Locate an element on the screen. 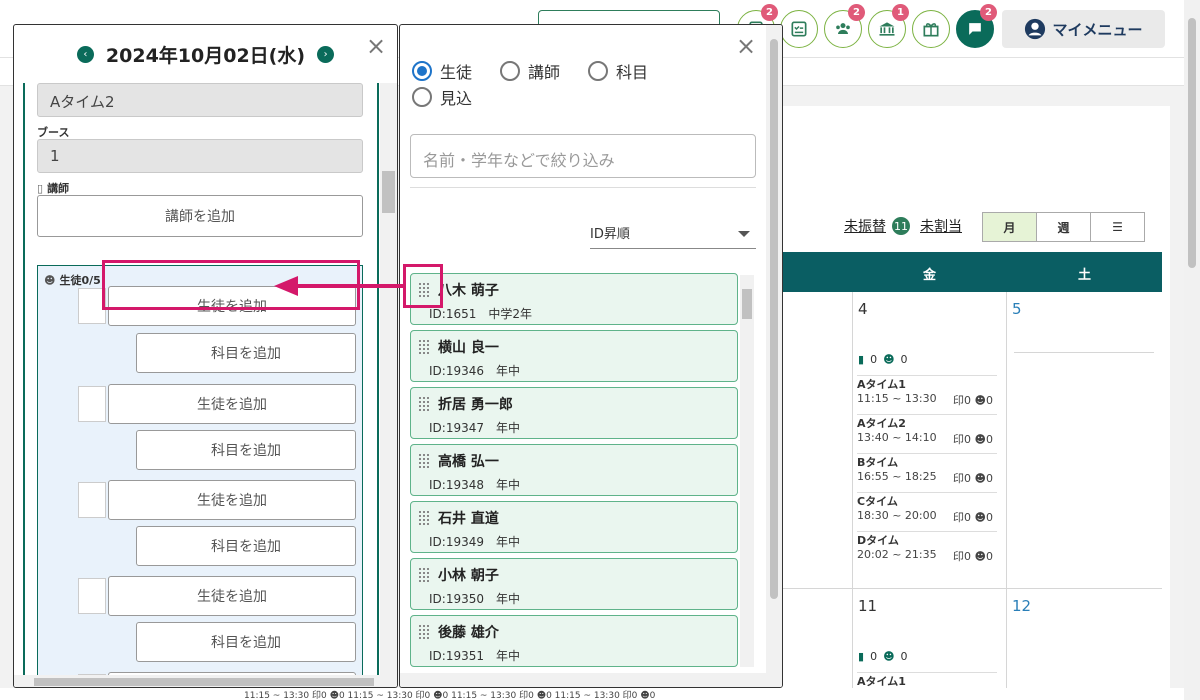 This screenshot has width=1200, height=700. slot-name: Cタイム is located at coordinates (877, 501).